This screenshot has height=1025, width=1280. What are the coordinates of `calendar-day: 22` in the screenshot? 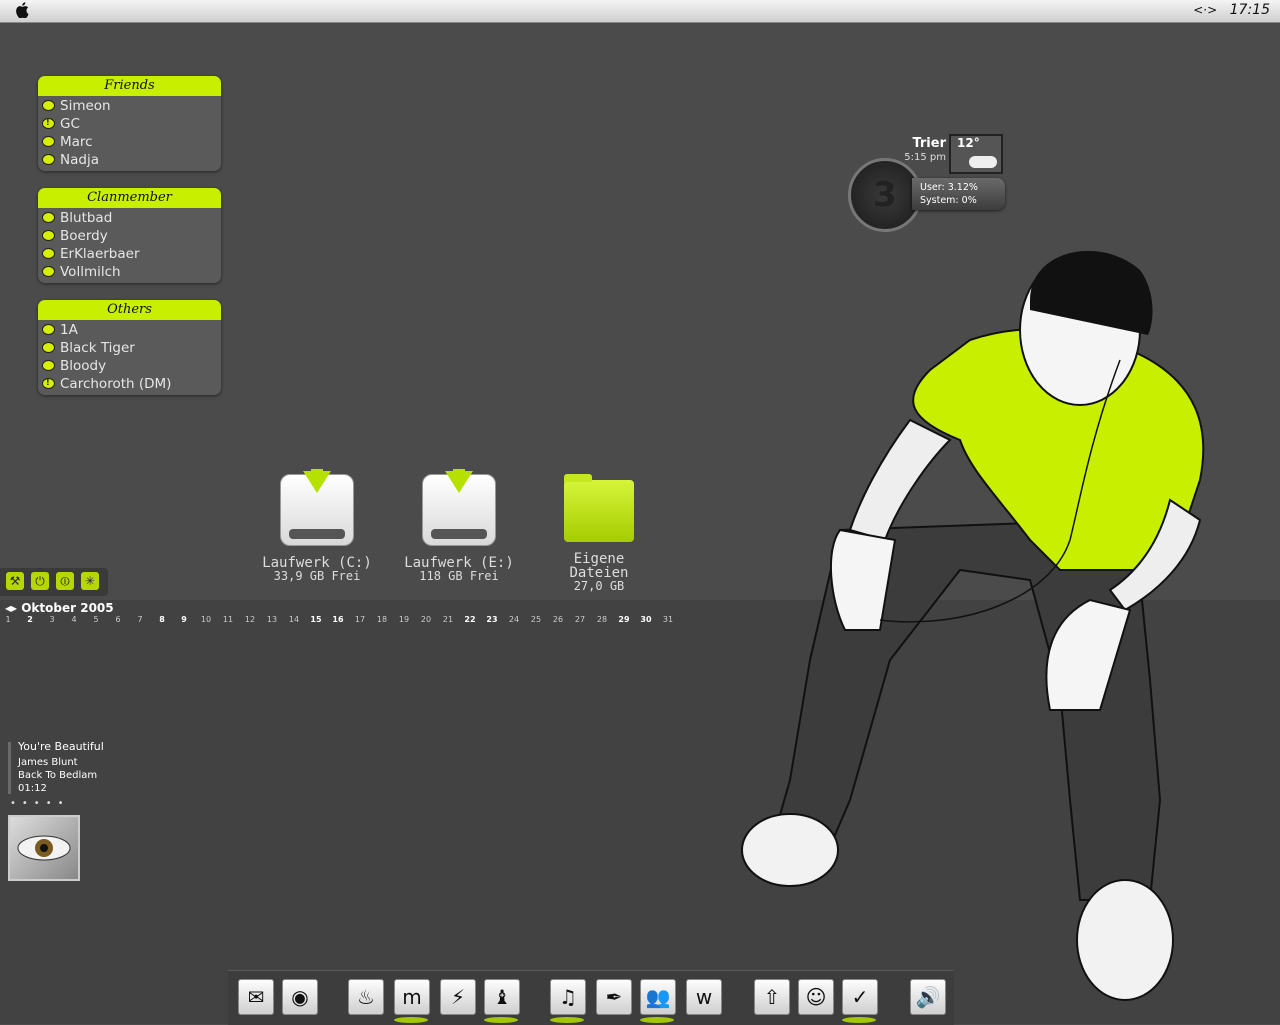 It's located at (470, 619).